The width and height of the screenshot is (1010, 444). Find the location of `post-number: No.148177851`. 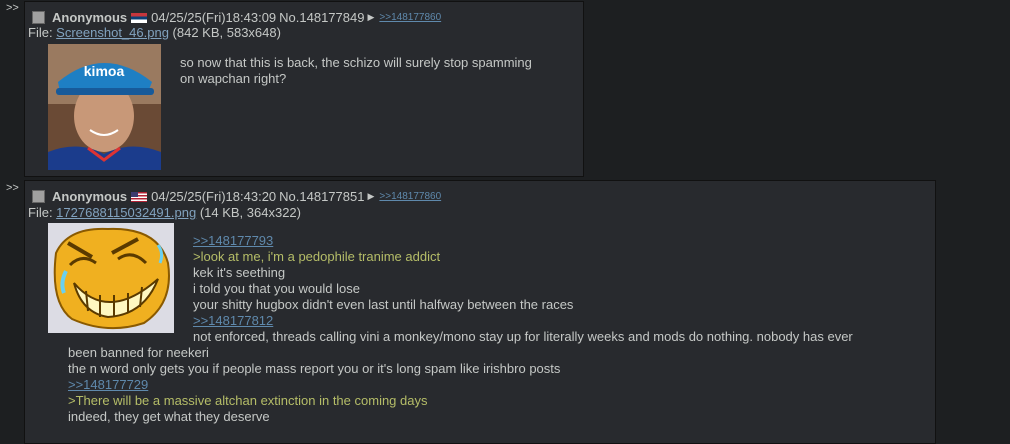

post-number: No.148177851 is located at coordinates (321, 196).